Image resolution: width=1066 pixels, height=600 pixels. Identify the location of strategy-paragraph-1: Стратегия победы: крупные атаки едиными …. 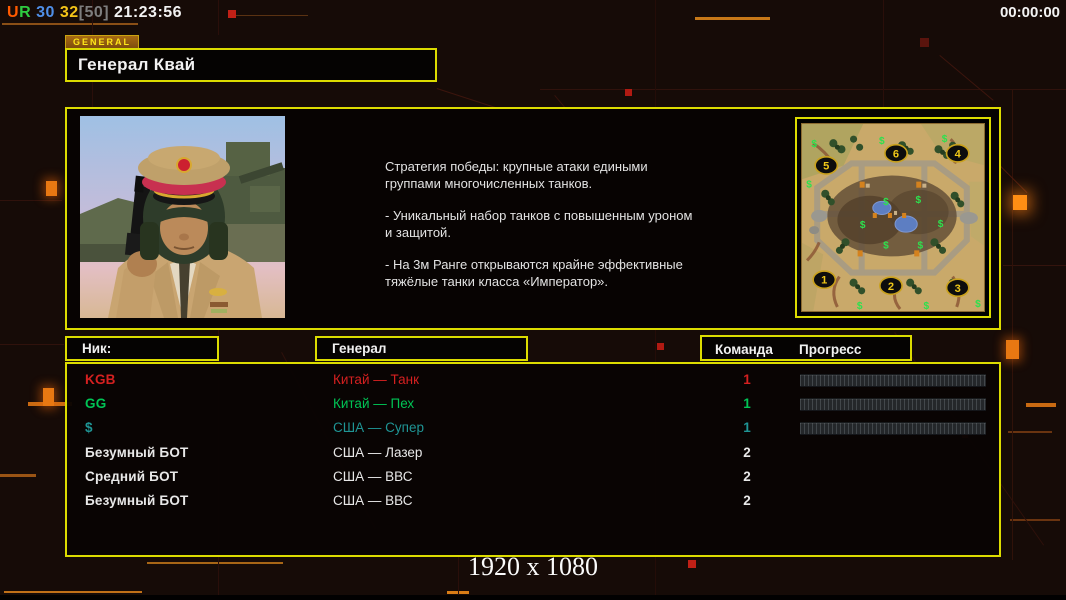
(516, 175).